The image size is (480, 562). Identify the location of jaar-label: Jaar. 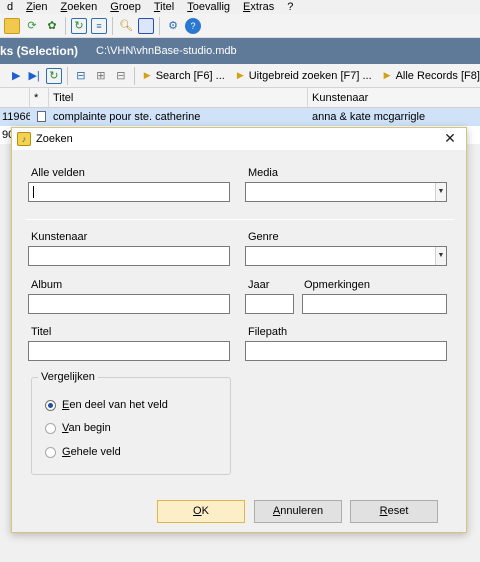
(259, 285).